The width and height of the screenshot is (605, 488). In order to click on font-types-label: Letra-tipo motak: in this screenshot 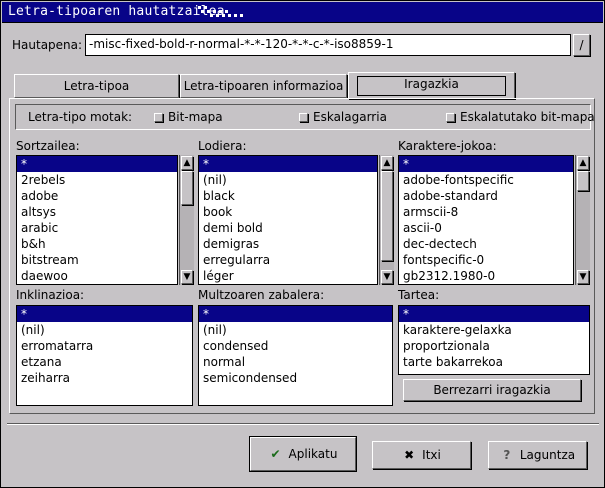, I will do `click(80, 117)`.